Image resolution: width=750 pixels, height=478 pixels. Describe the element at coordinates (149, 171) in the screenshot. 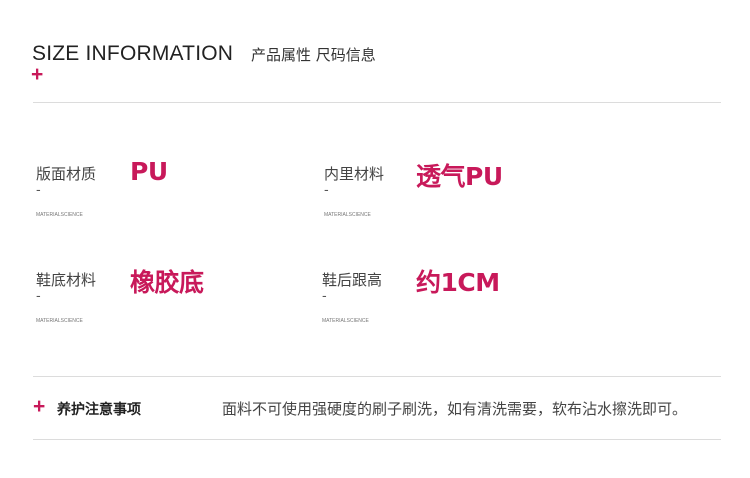

I see `attribute-value: PU` at that location.